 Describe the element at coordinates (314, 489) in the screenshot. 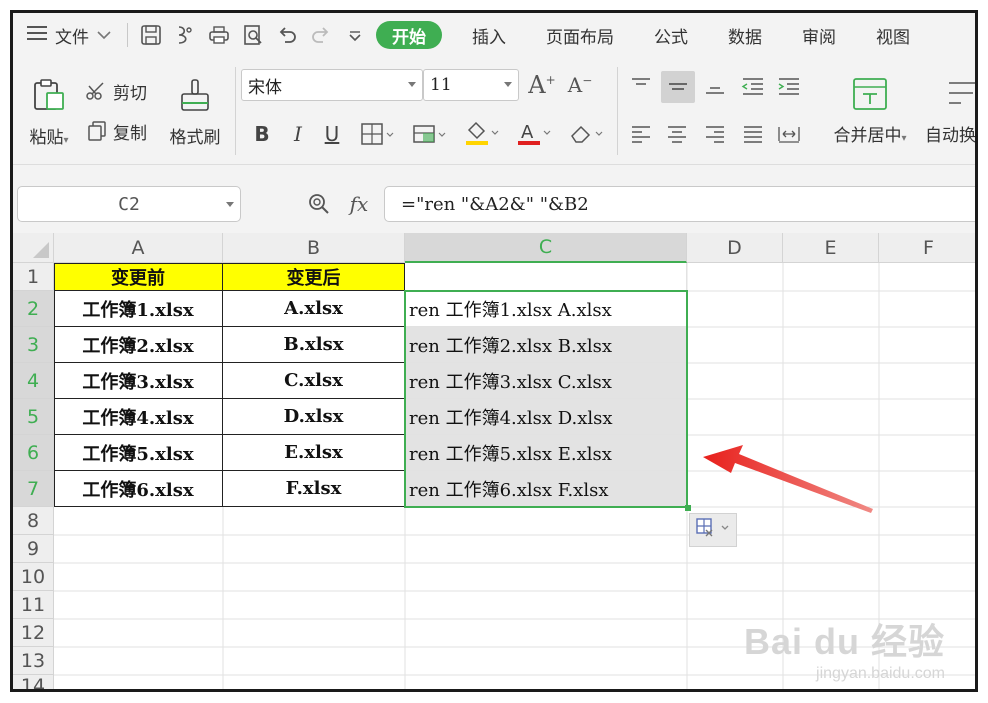

I see `cell-b7: F.xlsx` at that location.